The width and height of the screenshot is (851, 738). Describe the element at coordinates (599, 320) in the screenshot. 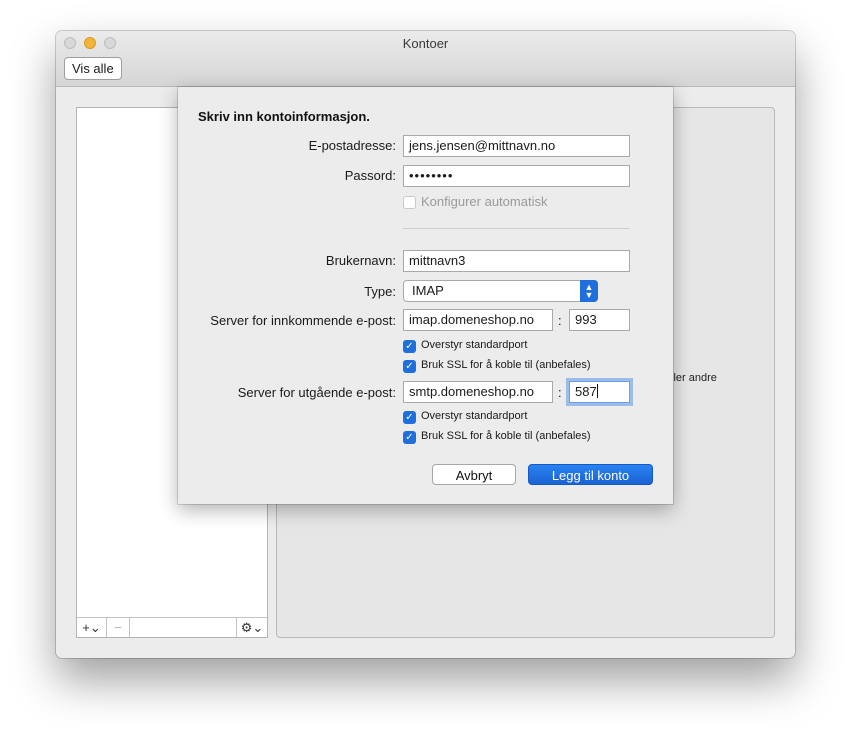

I see `incoming-port-field: 993` at that location.